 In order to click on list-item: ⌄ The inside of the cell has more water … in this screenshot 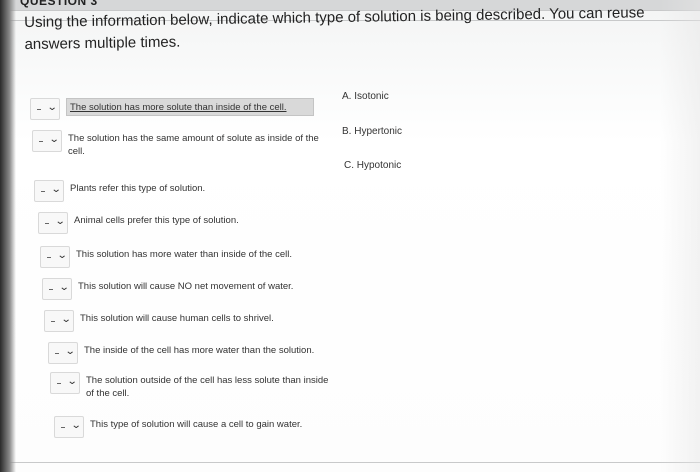, I will do `click(196, 353)`.